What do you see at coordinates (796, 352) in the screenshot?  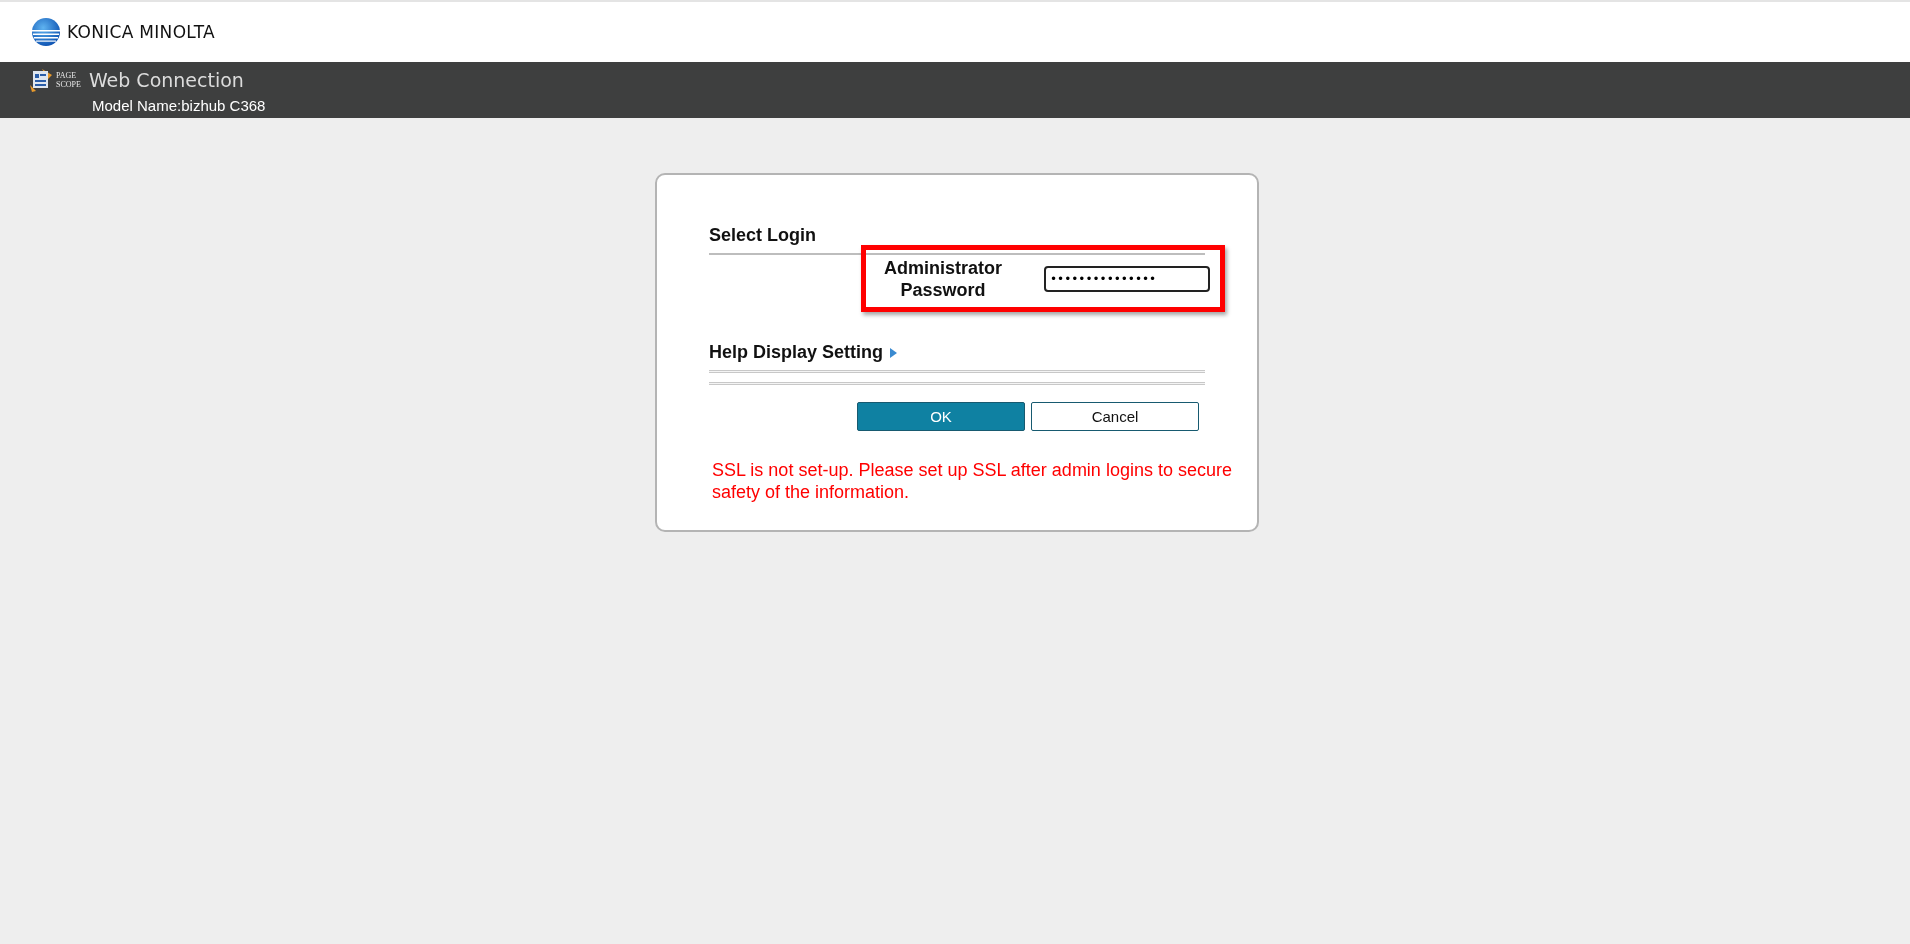 I see `help-display-setting-link: Help Display Setting` at bounding box center [796, 352].